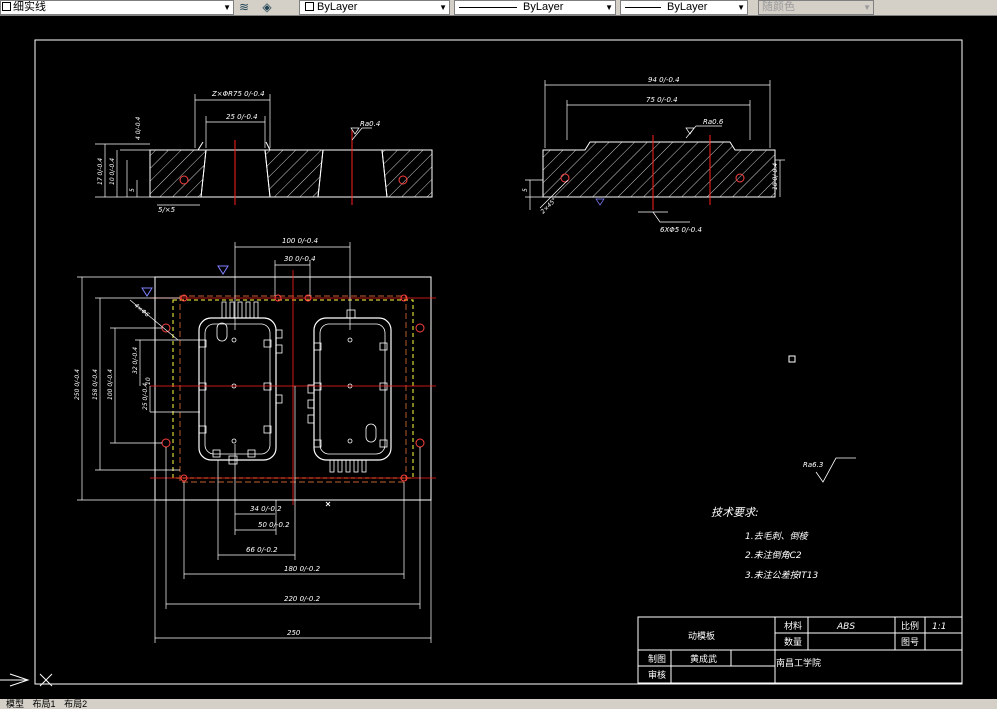  I want to click on dim-left-chamfer: 5/×5, so click(167, 210).